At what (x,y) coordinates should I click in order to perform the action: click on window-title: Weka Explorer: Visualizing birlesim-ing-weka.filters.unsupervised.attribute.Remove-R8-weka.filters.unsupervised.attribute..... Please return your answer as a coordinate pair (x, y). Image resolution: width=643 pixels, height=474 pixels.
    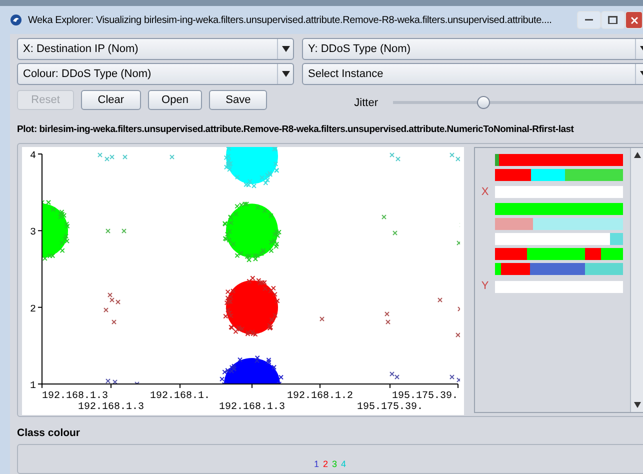
    Looking at the image, I should click on (290, 21).